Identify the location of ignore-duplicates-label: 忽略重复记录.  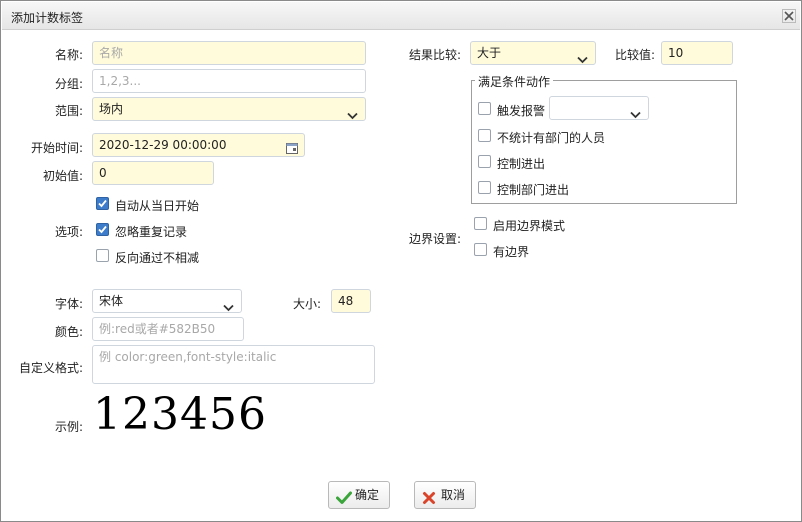
(151, 232).